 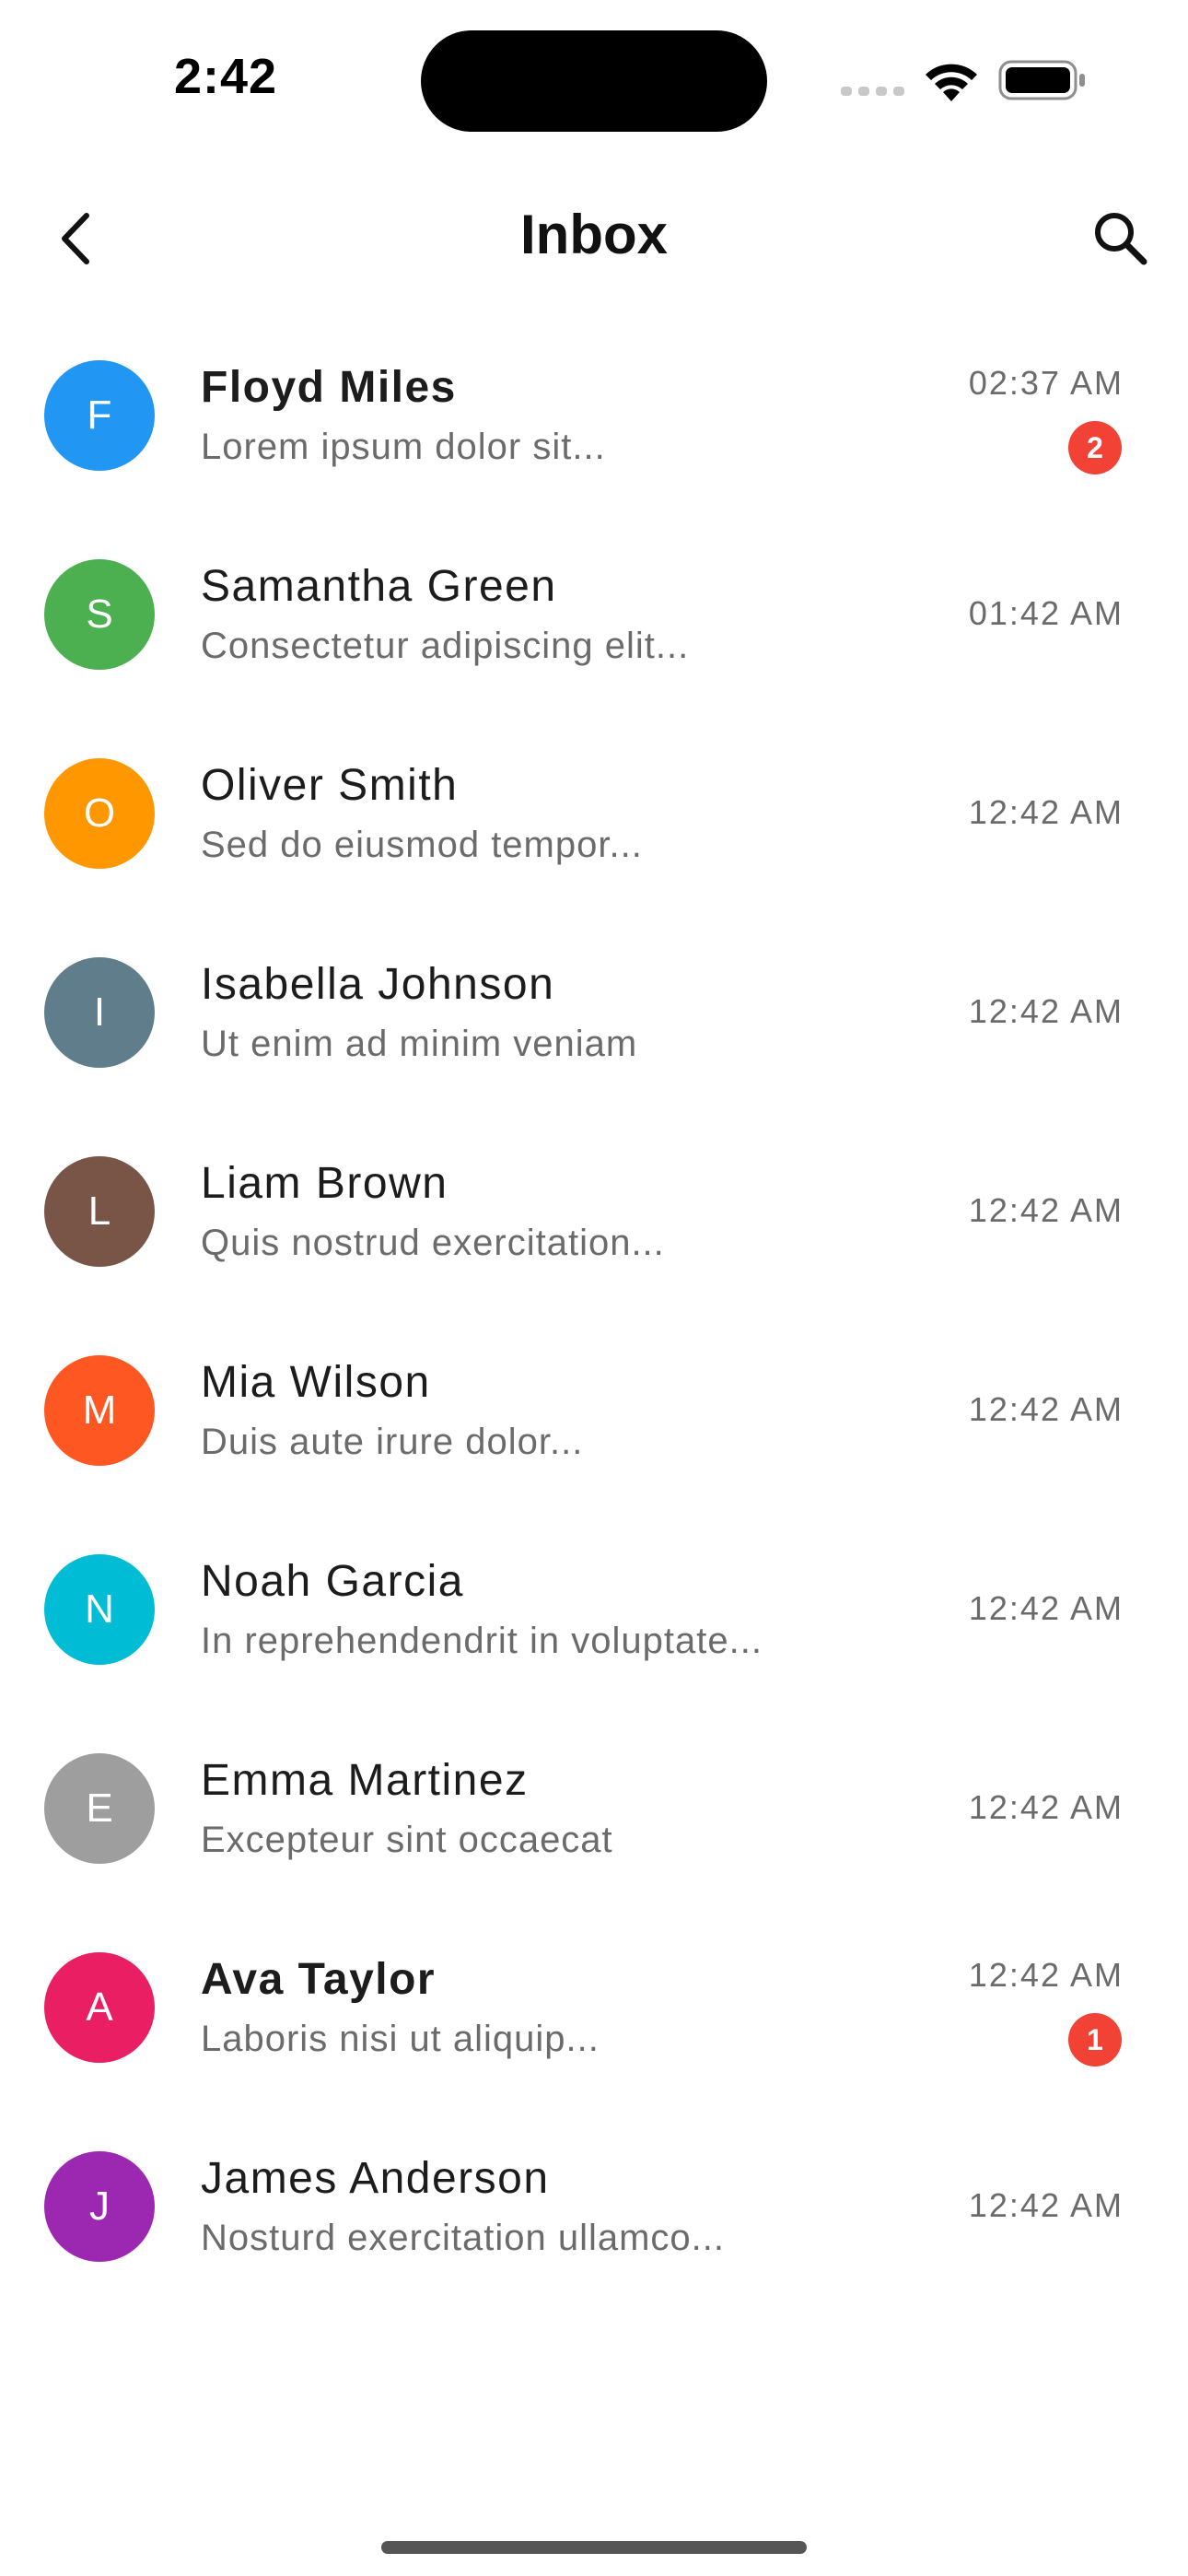 What do you see at coordinates (1095, 2040) in the screenshot?
I see `unread-count-badge: 1` at bounding box center [1095, 2040].